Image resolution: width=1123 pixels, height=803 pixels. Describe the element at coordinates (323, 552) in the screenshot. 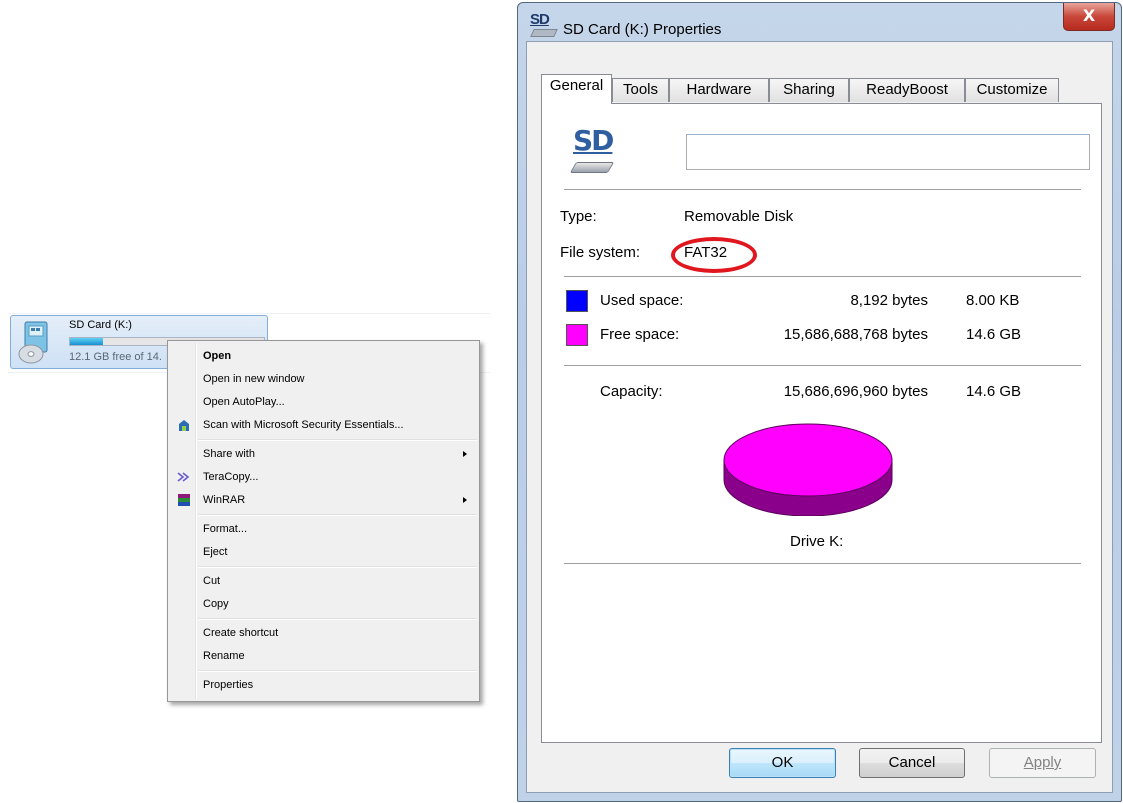

I see `context-menu-item-eject: Eject` at that location.